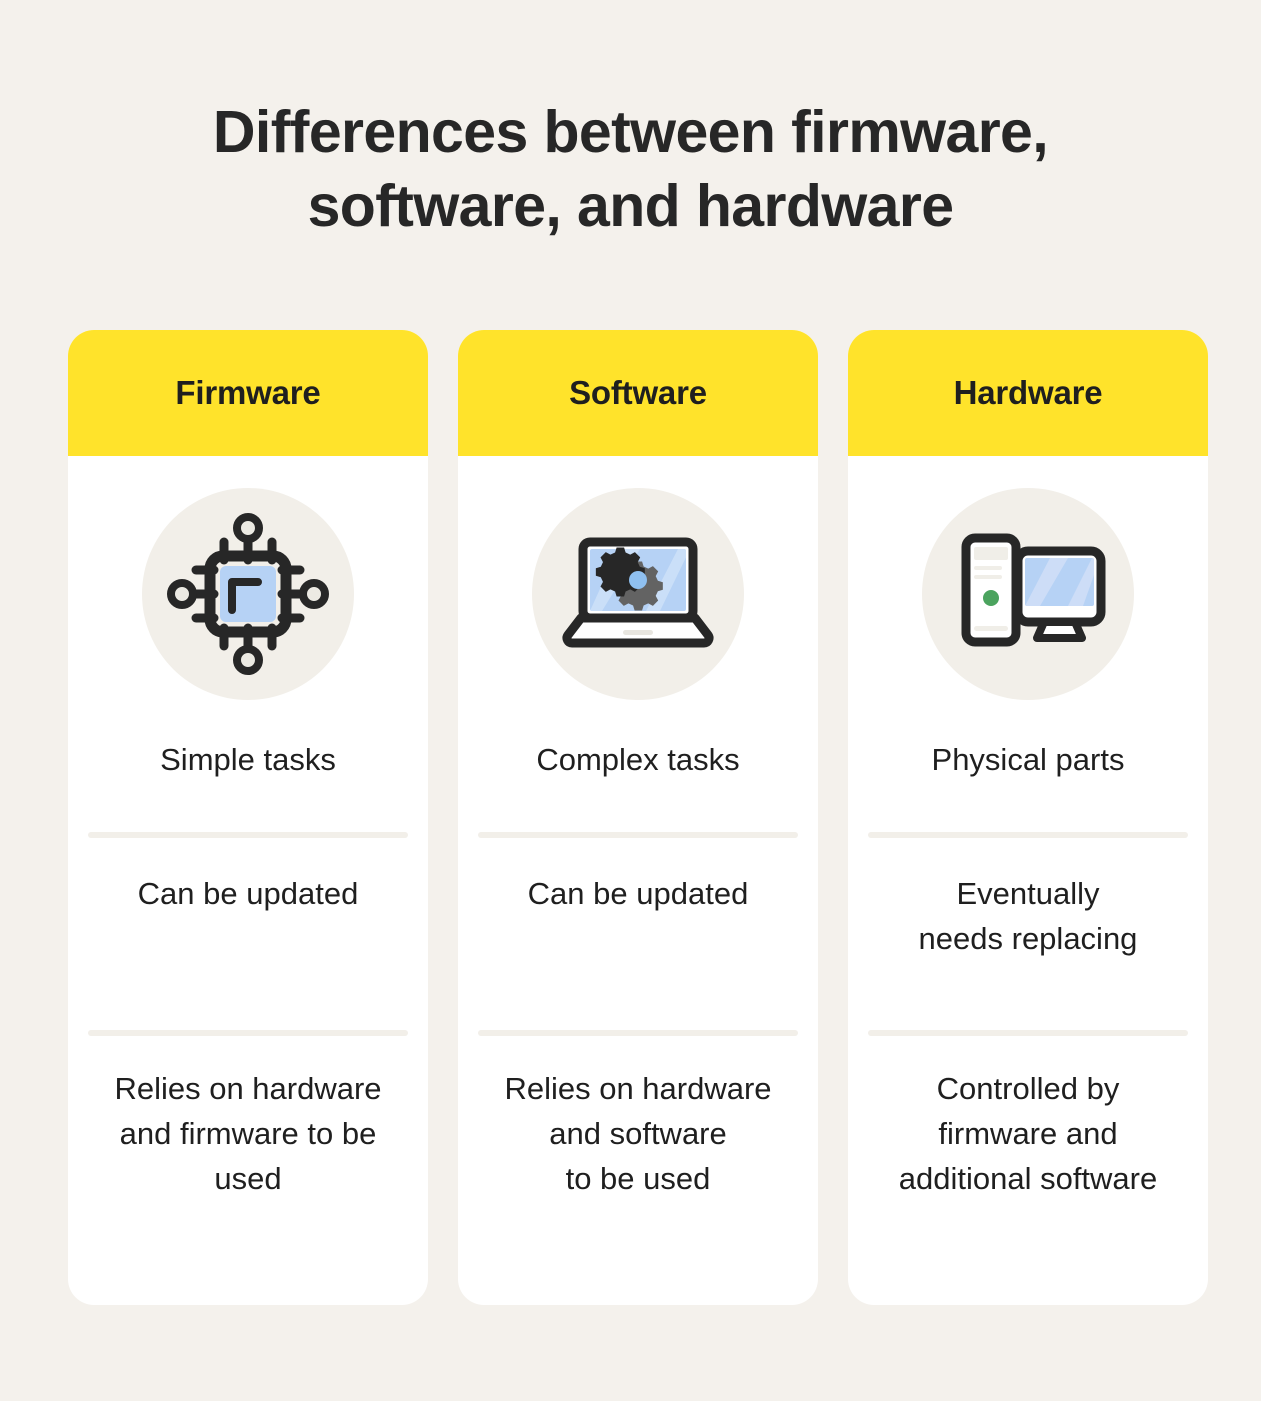 This screenshot has height=1401, width=1261. I want to click on icon-circle-firmware, so click(248, 594).